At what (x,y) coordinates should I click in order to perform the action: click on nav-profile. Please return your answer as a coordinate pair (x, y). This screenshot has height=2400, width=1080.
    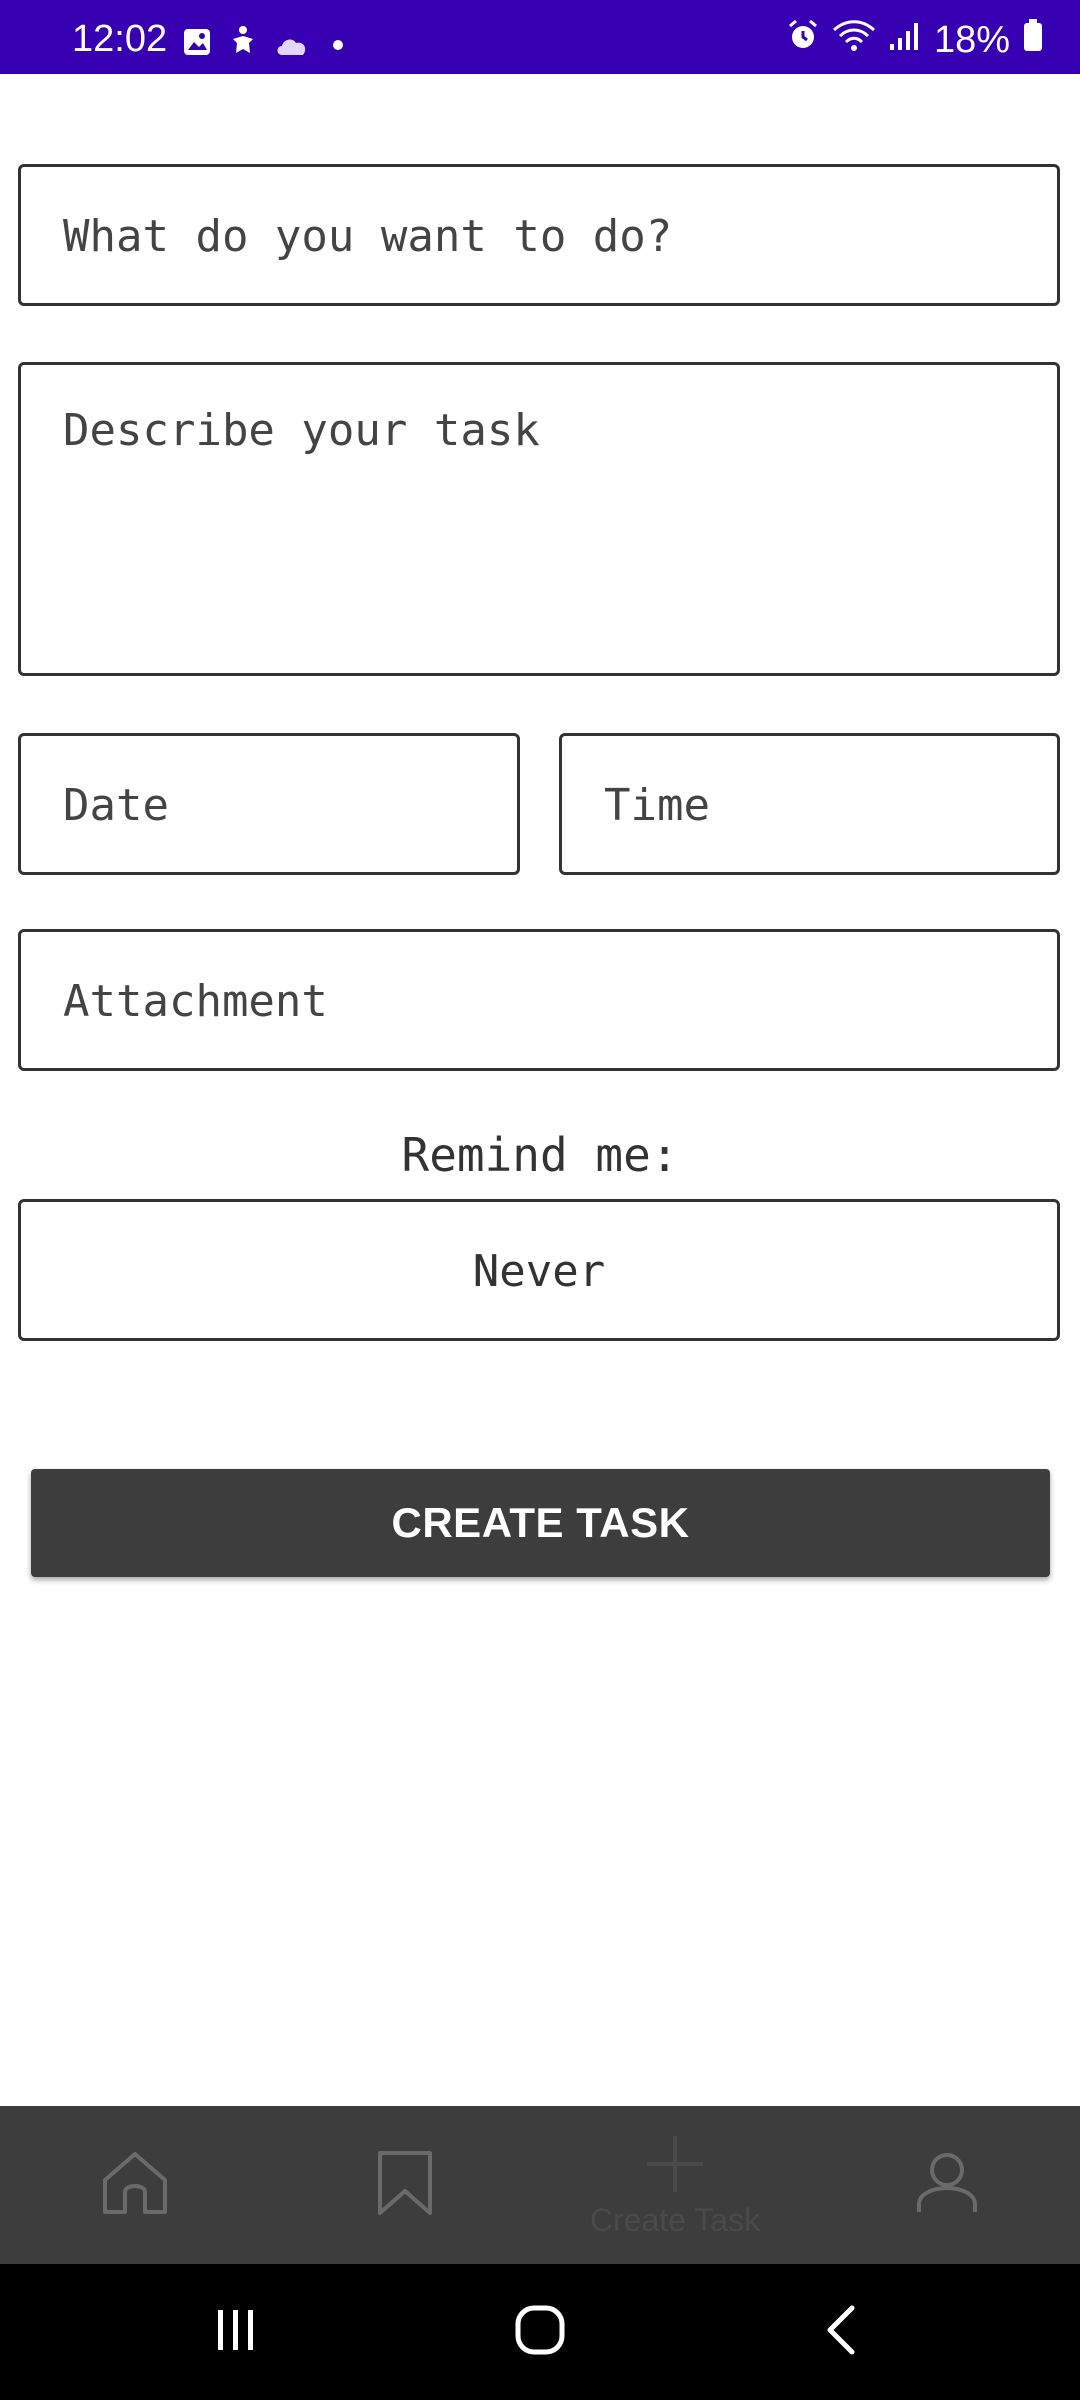
    Looking at the image, I should click on (947, 2185).